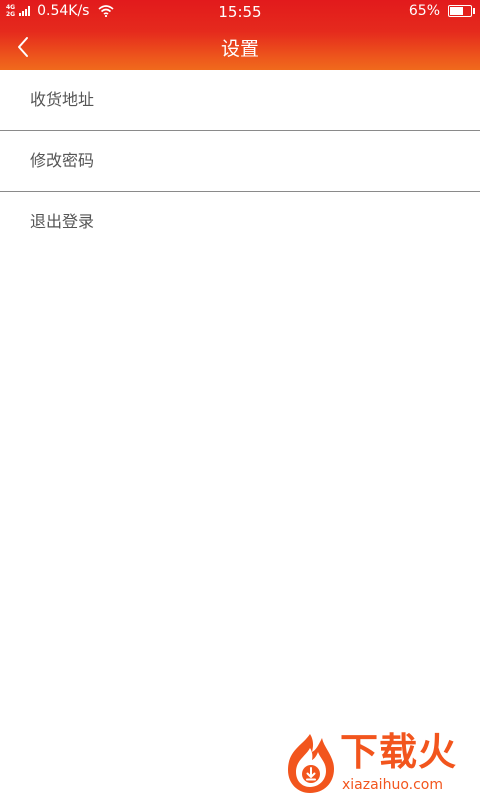 The height and width of the screenshot is (800, 480). Describe the element at coordinates (392, 785) in the screenshot. I see `watermark-site: xiazaihuo.com` at that location.